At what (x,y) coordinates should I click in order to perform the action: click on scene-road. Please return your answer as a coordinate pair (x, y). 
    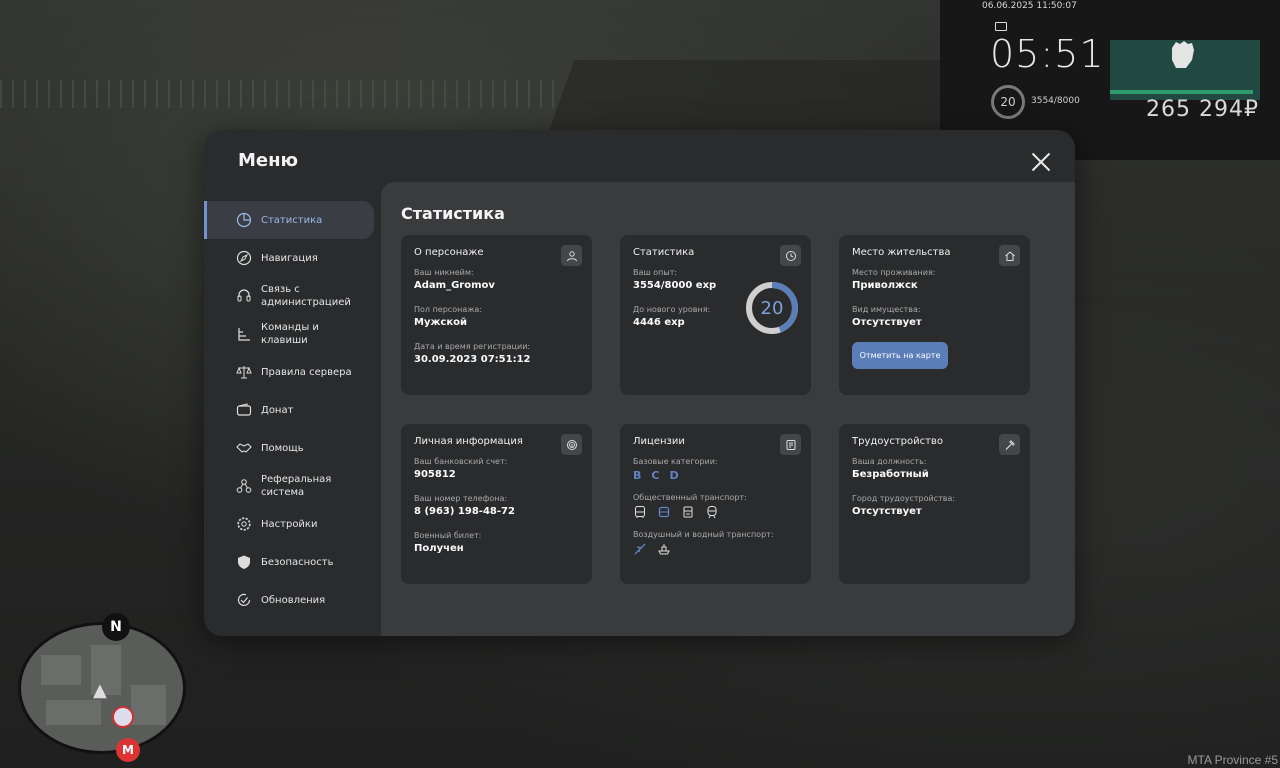
    Looking at the image, I should click on (770, 100).